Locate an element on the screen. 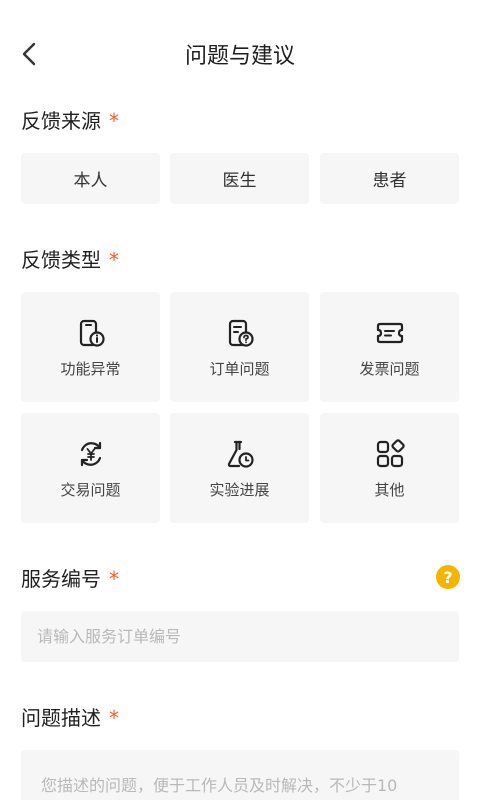 The width and height of the screenshot is (480, 800). type-option-transaction-issue: 交易问题 is located at coordinates (90, 468).